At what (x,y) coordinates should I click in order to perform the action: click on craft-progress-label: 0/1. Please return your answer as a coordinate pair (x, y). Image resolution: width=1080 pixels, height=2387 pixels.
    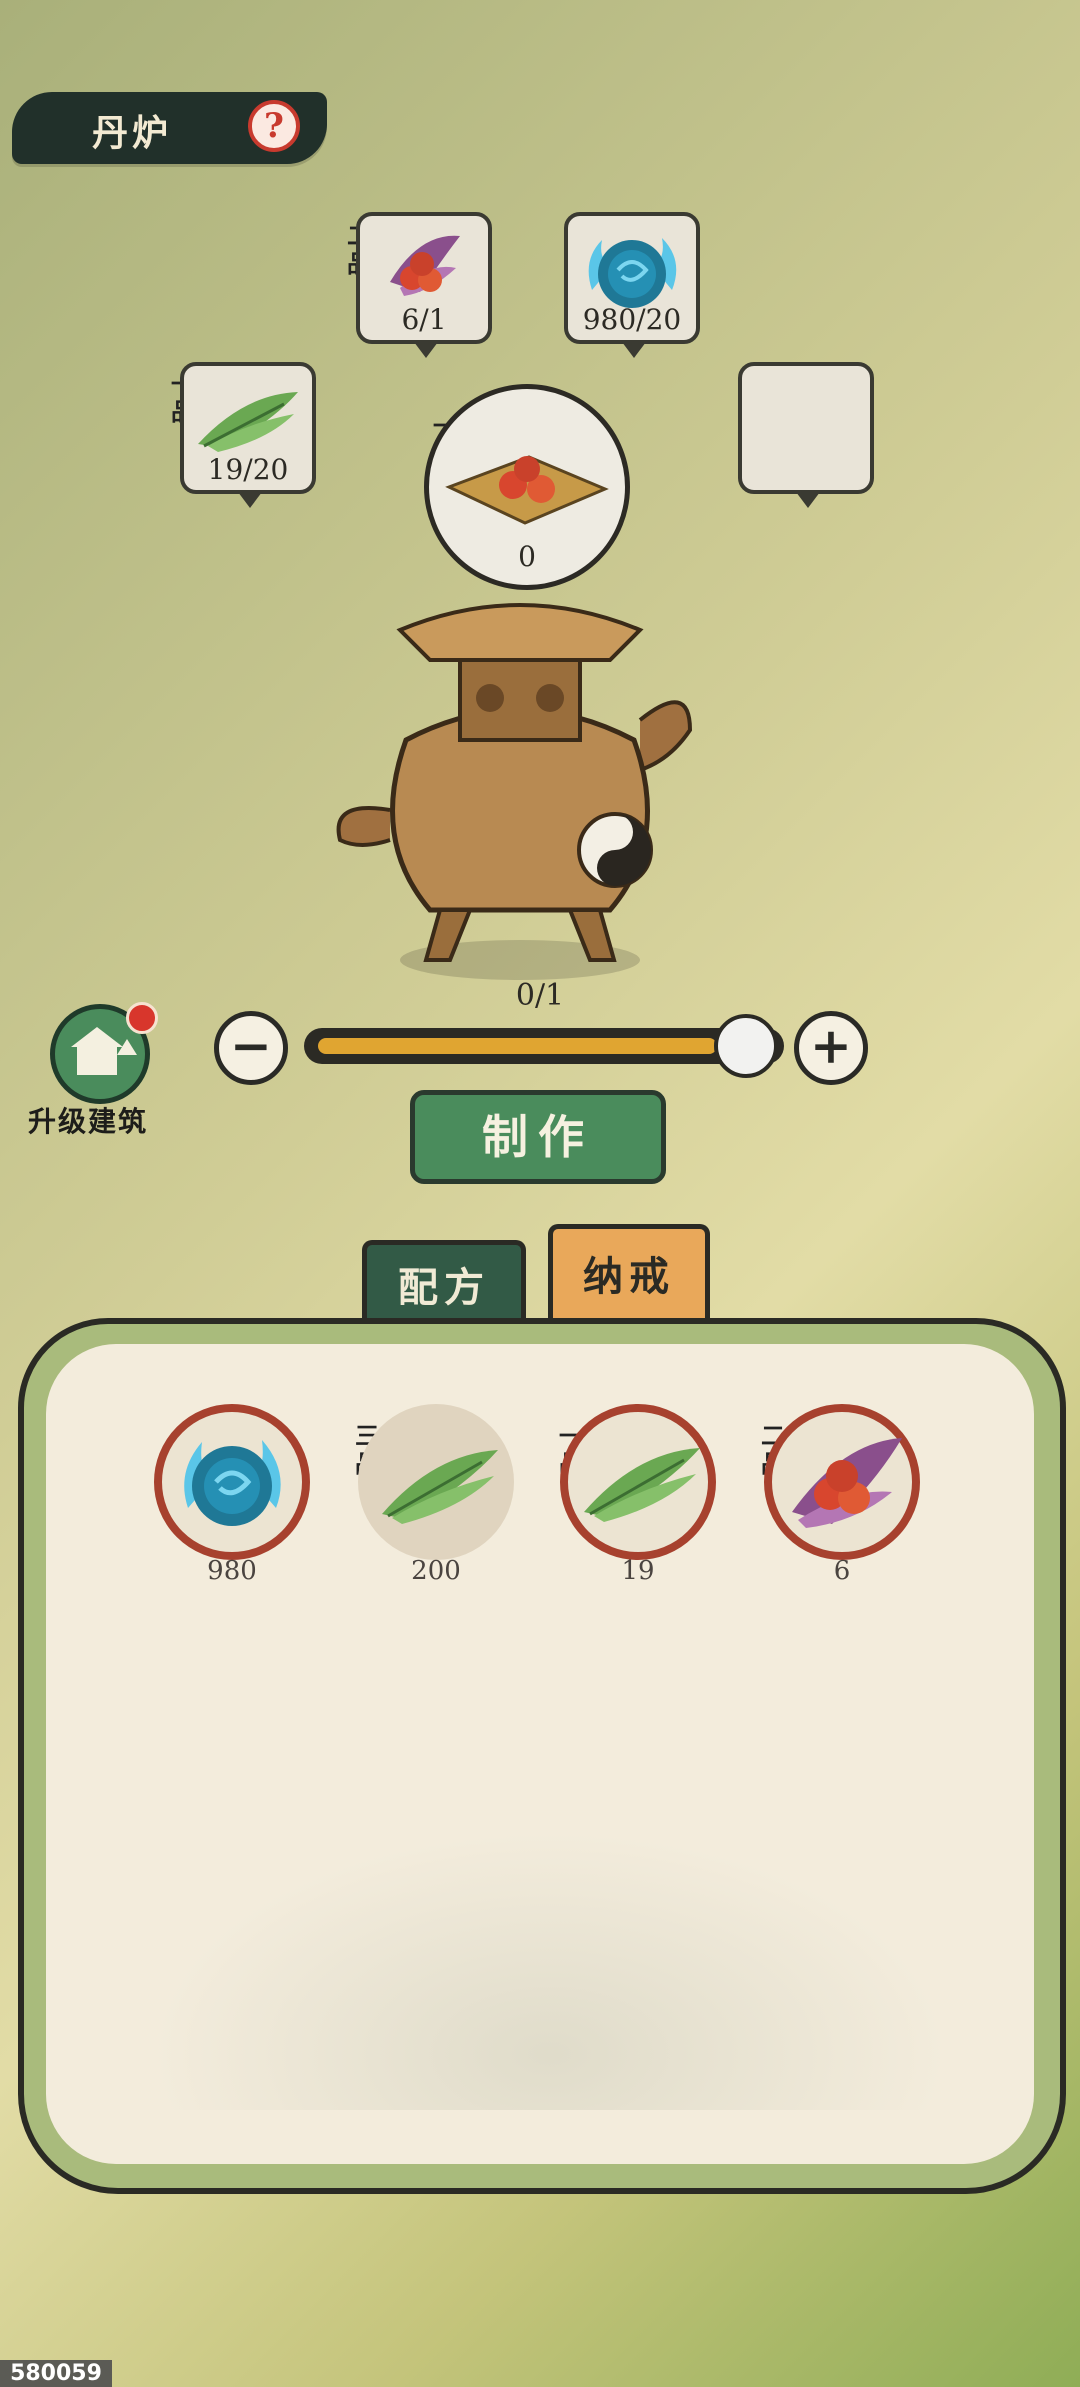
    Looking at the image, I should click on (540, 995).